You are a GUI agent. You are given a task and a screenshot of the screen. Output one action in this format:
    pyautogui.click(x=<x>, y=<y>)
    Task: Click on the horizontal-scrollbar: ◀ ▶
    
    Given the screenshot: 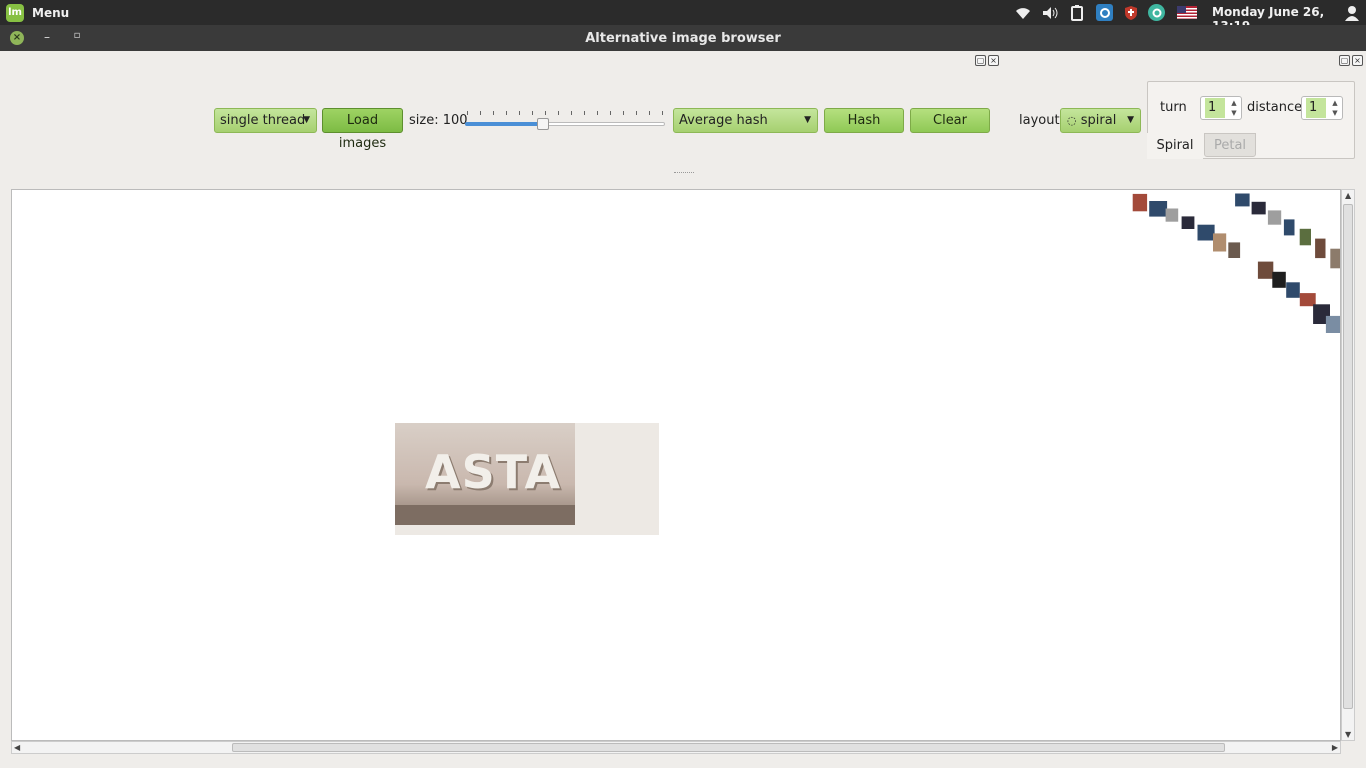 What is the action you would take?
    pyautogui.click(x=676, y=747)
    